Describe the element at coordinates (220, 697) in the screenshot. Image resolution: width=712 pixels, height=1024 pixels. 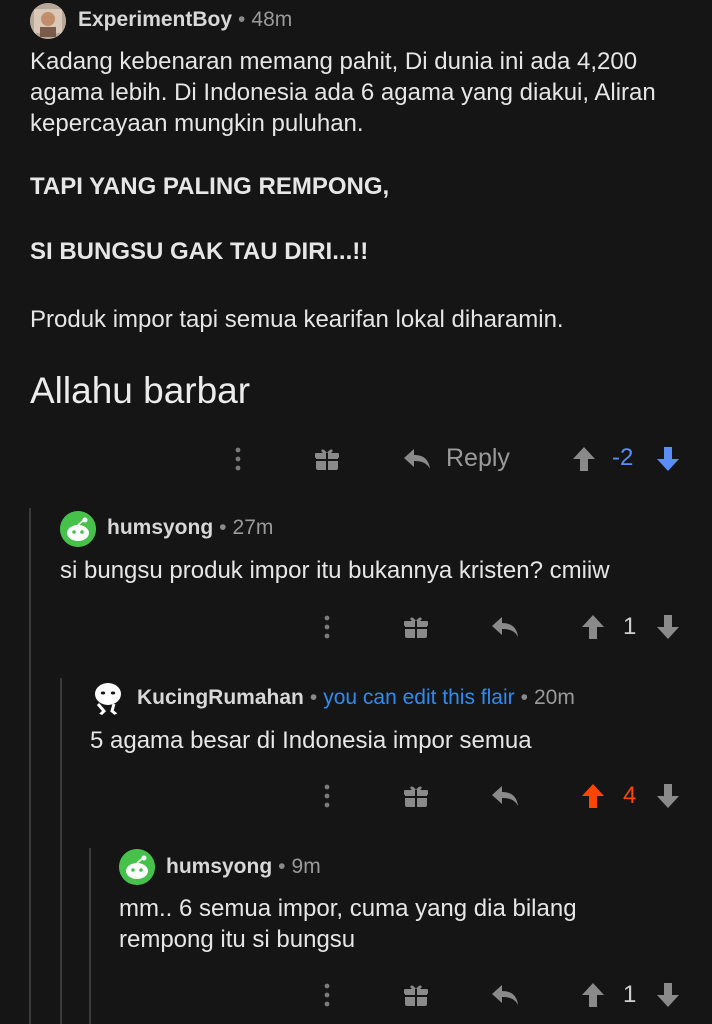
I see `author-name: KucingRumahan` at that location.